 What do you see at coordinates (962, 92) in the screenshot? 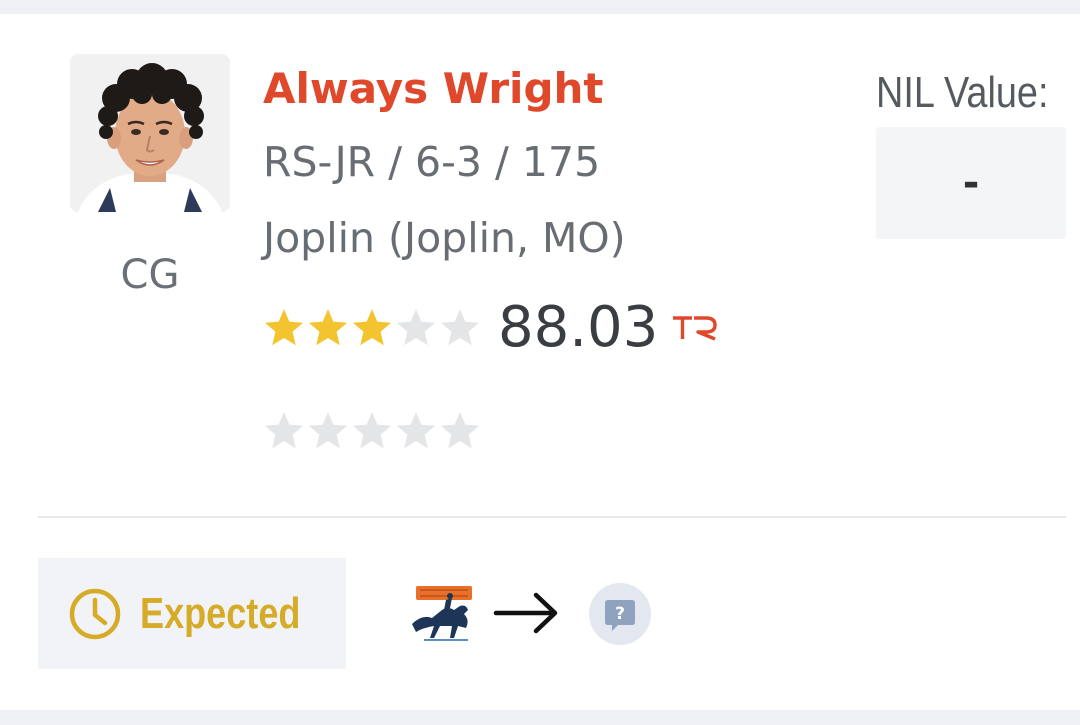
I see `nil-value-label: NIL Value:` at bounding box center [962, 92].